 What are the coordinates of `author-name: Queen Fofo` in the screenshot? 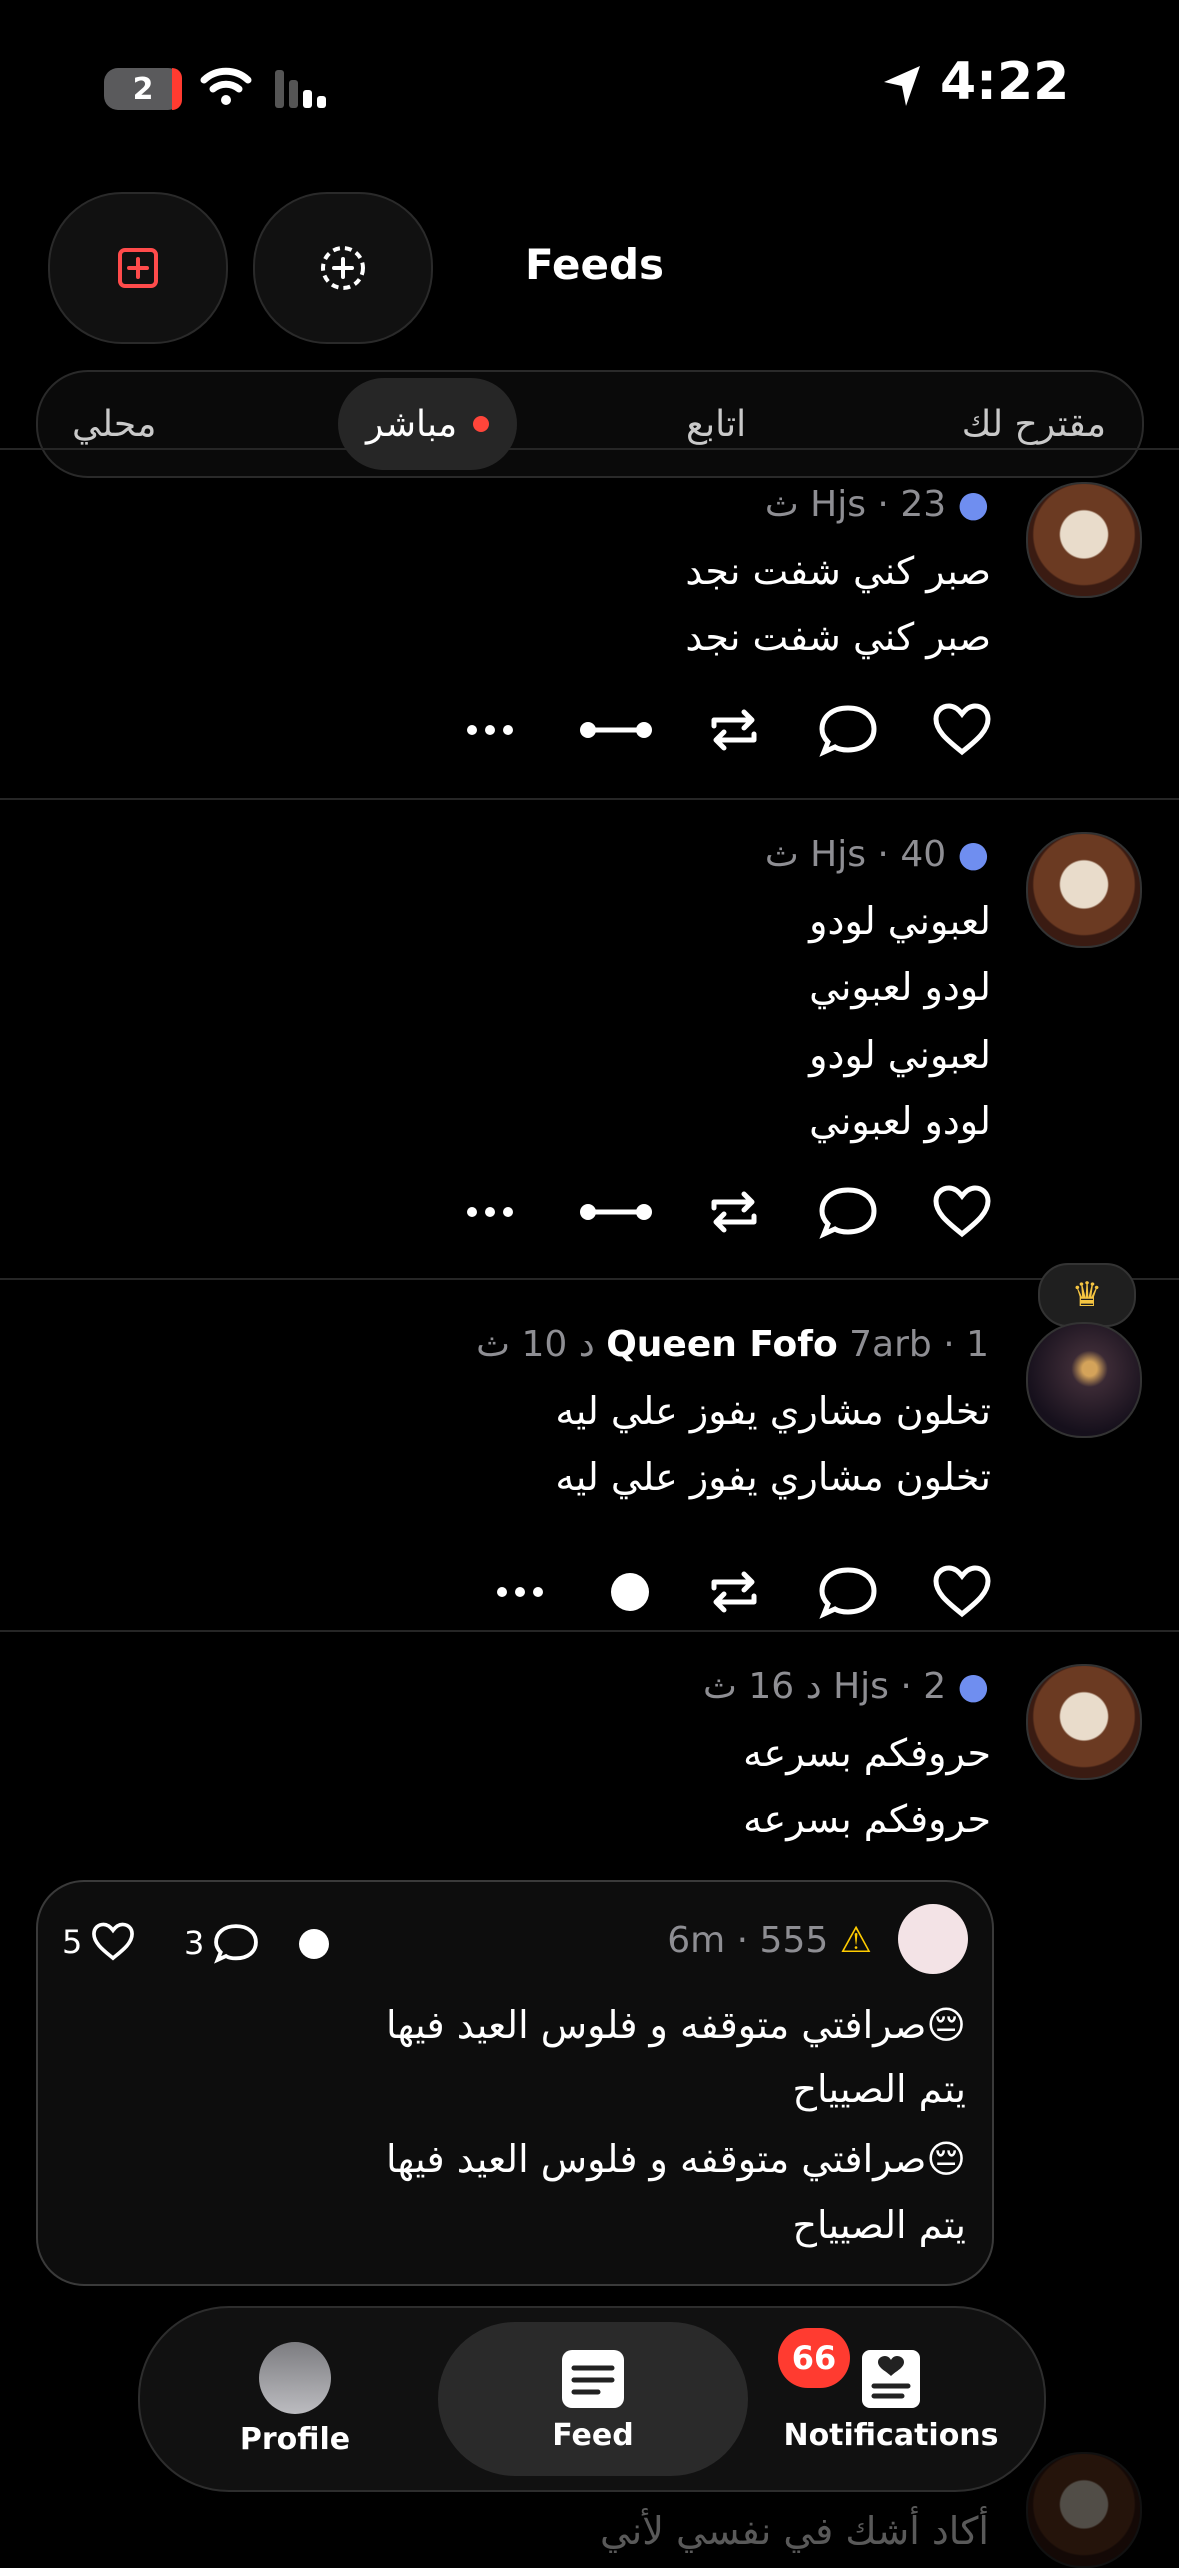 It's located at (722, 1344).